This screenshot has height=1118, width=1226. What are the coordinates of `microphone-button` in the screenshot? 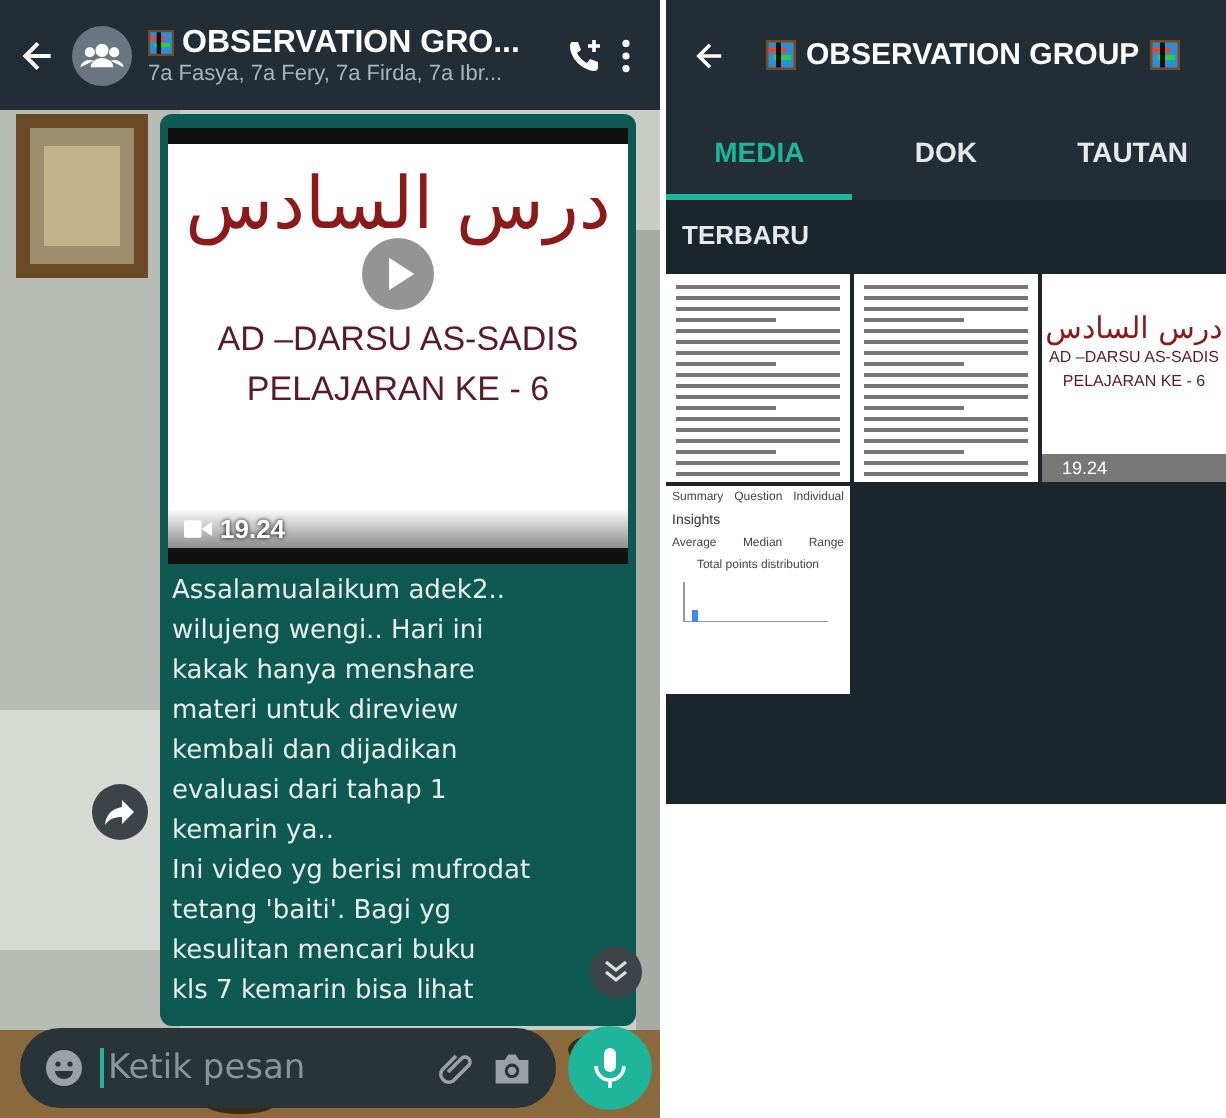 It's located at (610, 1068).